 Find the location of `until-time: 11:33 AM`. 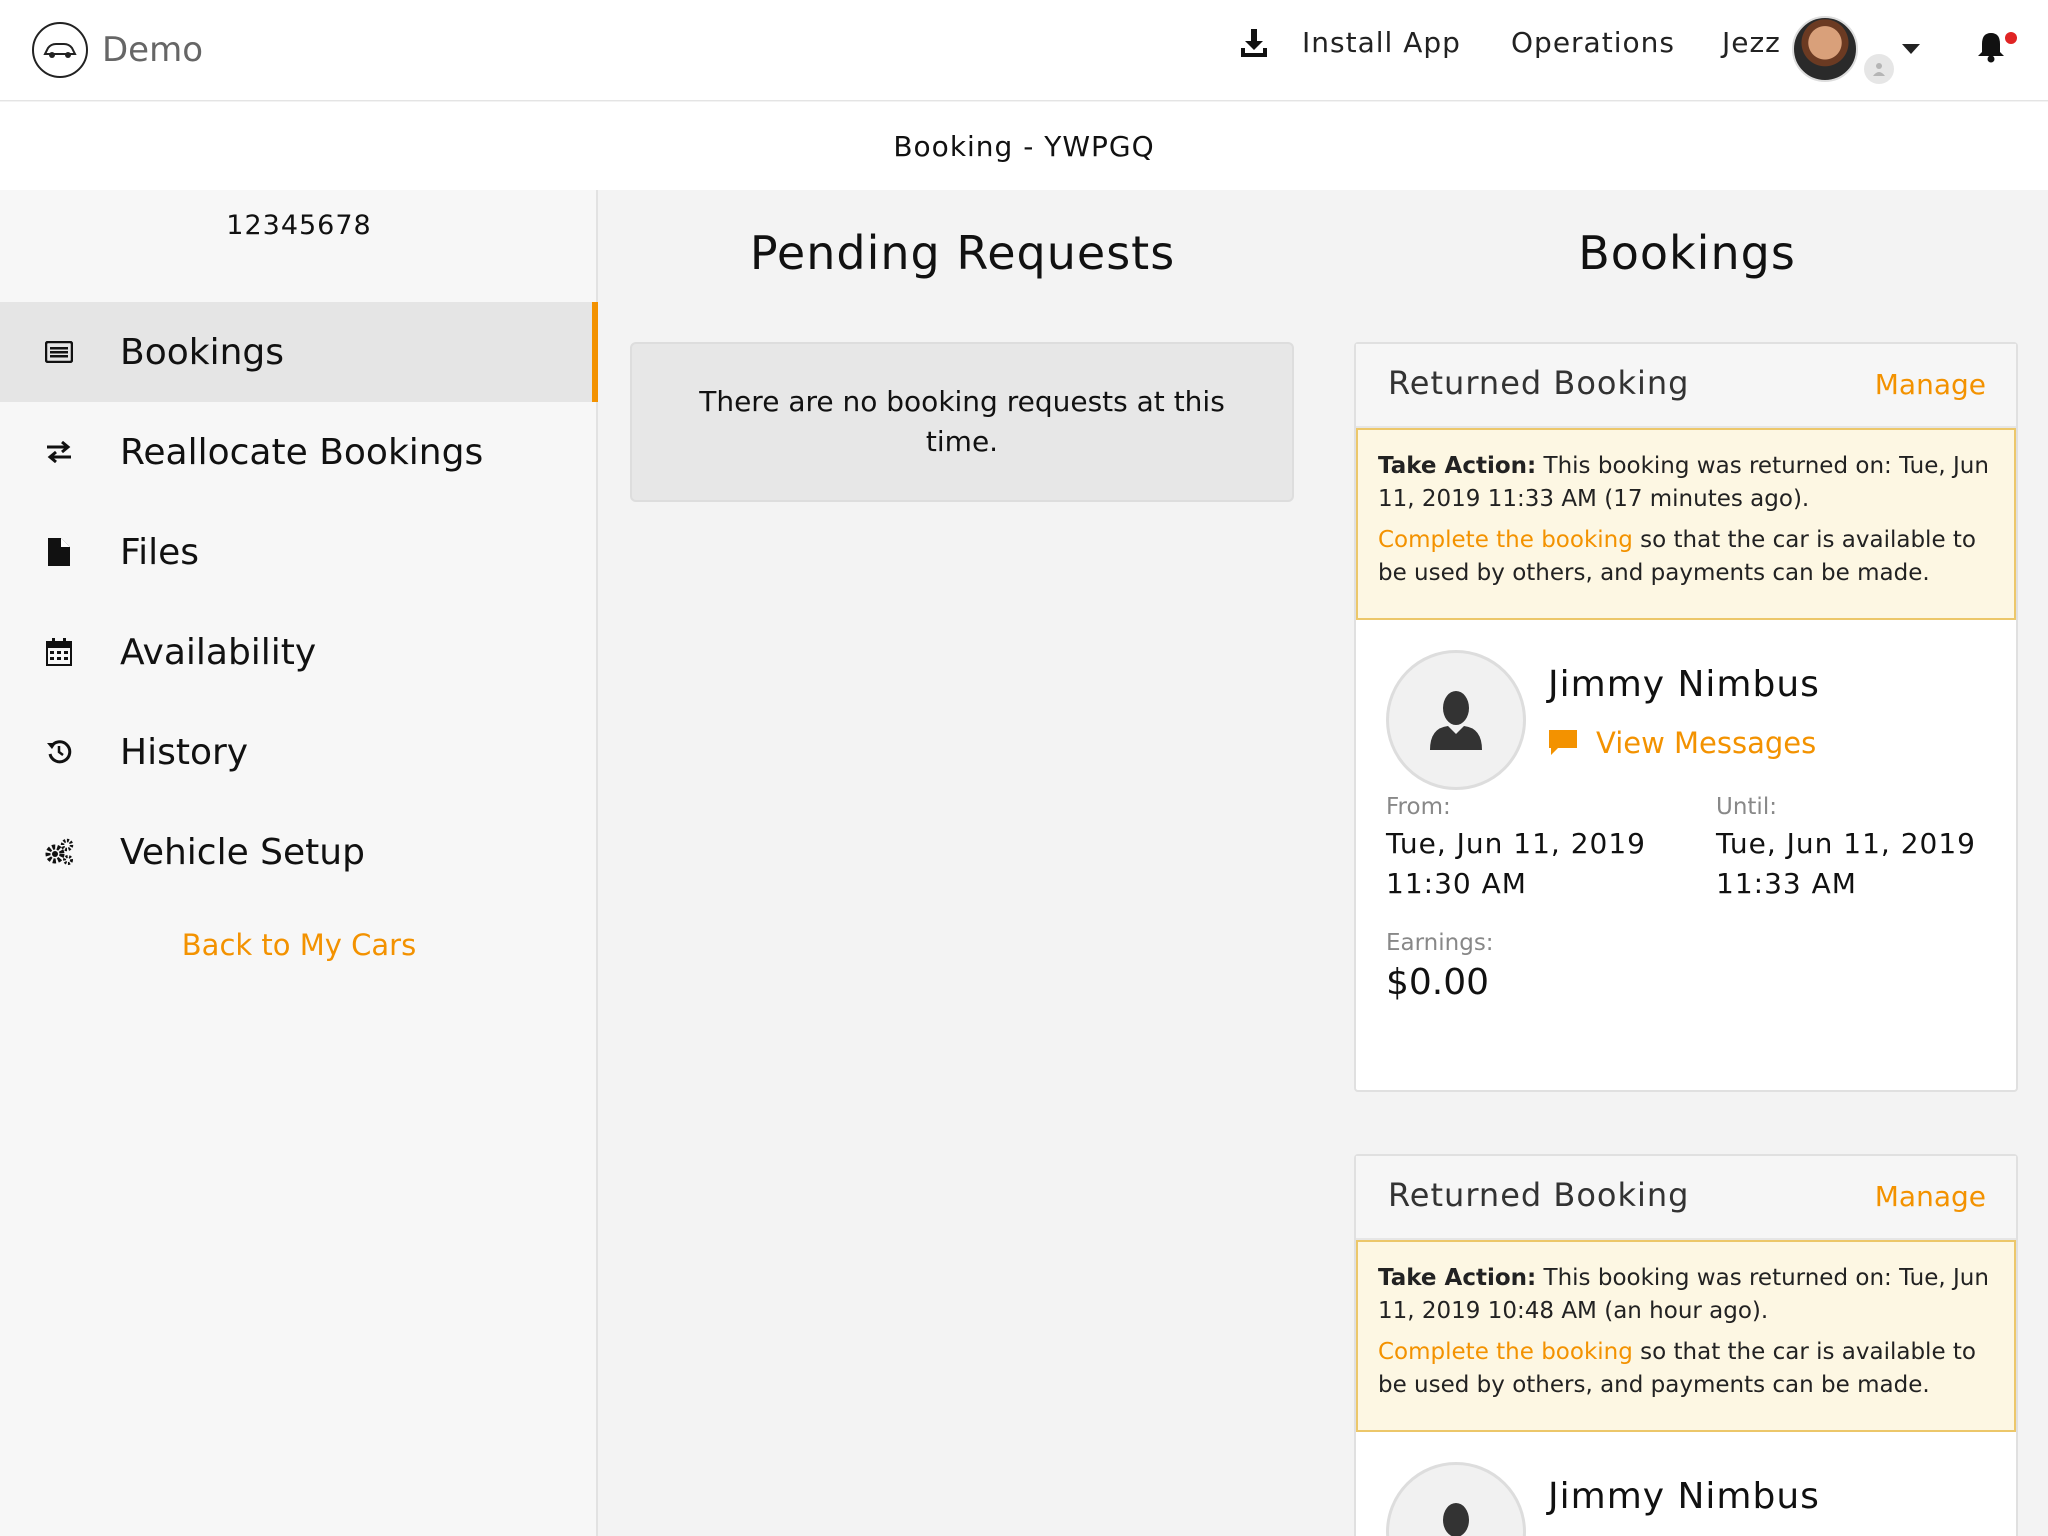

until-time: 11:33 AM is located at coordinates (1786, 883).